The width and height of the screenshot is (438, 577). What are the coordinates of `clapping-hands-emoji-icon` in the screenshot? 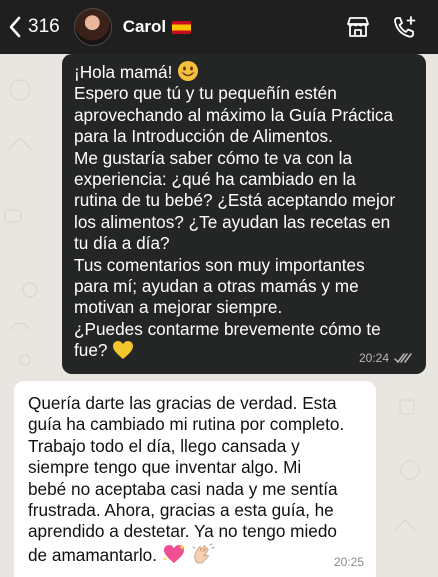 It's located at (203, 553).